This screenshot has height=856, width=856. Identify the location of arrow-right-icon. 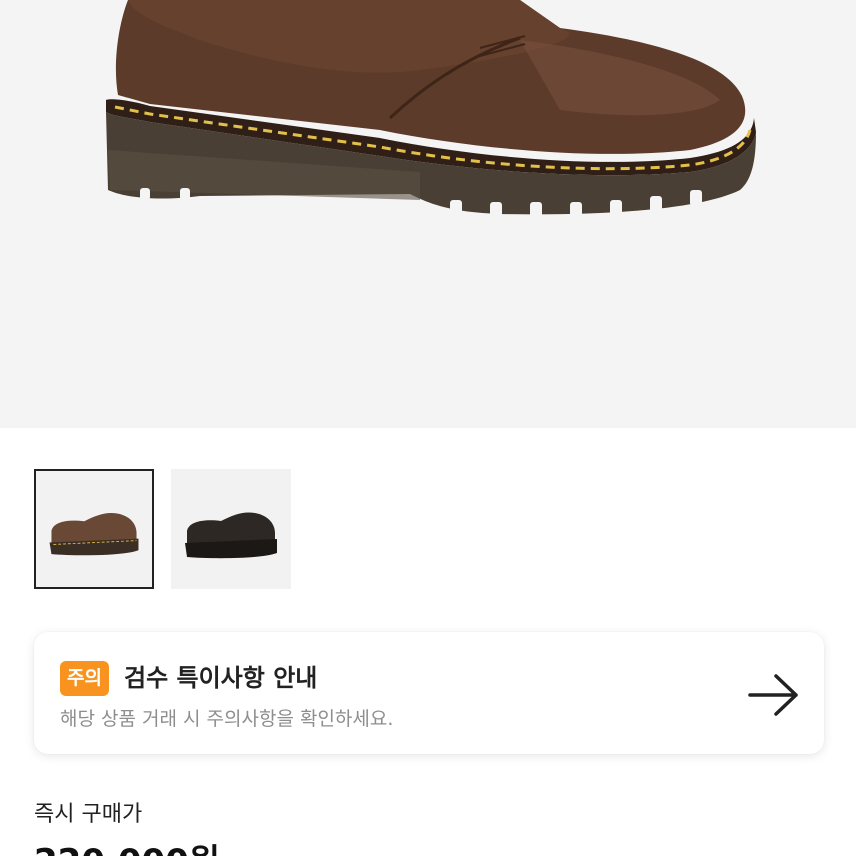
(773, 695).